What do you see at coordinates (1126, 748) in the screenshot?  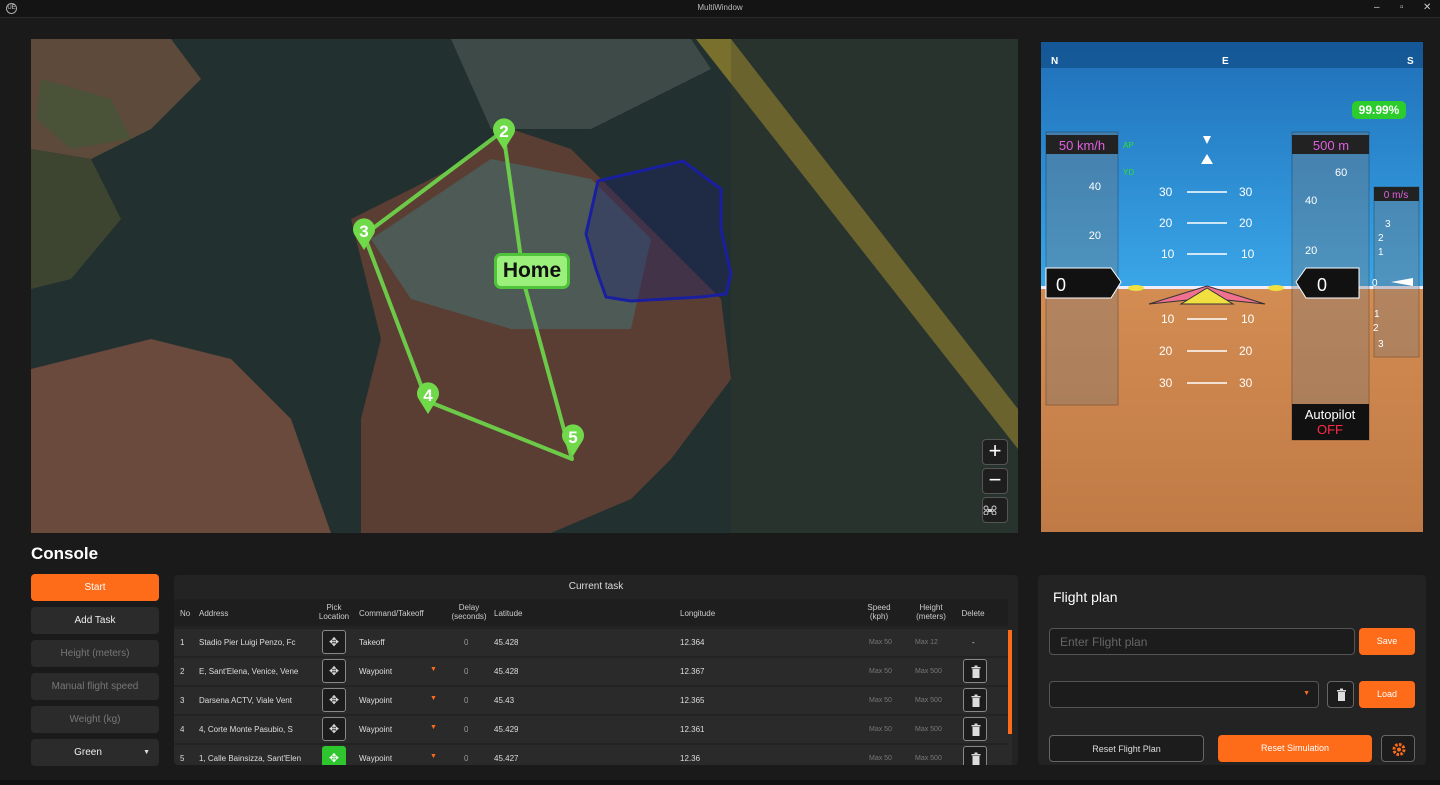 I see `reset-flight-plan-button: Reset Flight Plan` at bounding box center [1126, 748].